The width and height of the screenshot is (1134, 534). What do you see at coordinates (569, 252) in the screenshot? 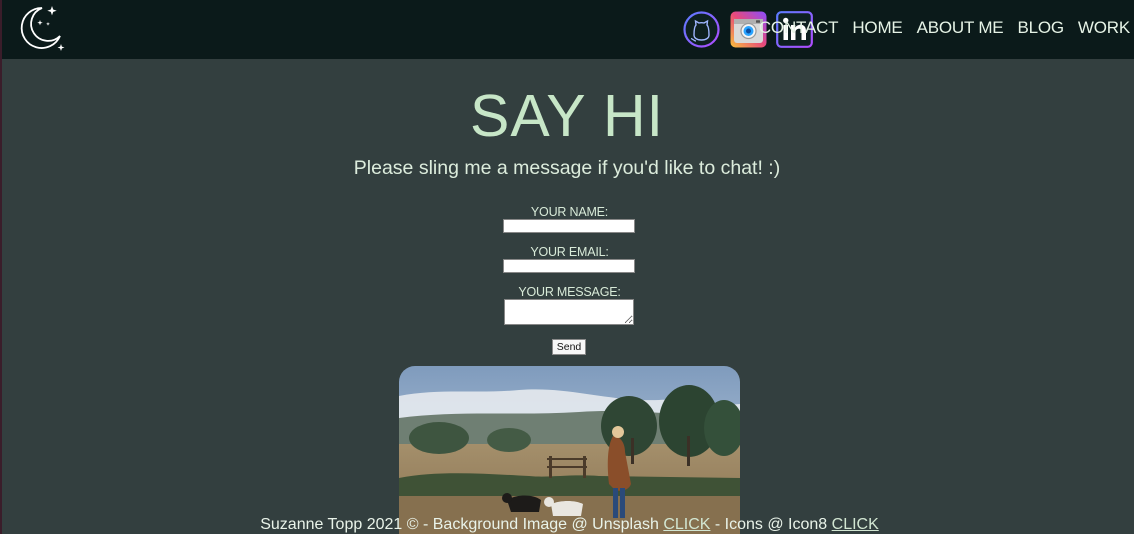
I see `email-label: YOUR EMAIL:` at bounding box center [569, 252].